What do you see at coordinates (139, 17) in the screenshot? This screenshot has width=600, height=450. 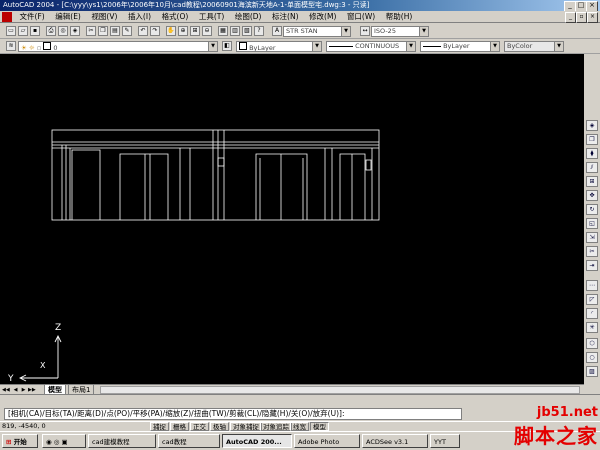 I see `menu-insert: 插入(I)` at bounding box center [139, 17].